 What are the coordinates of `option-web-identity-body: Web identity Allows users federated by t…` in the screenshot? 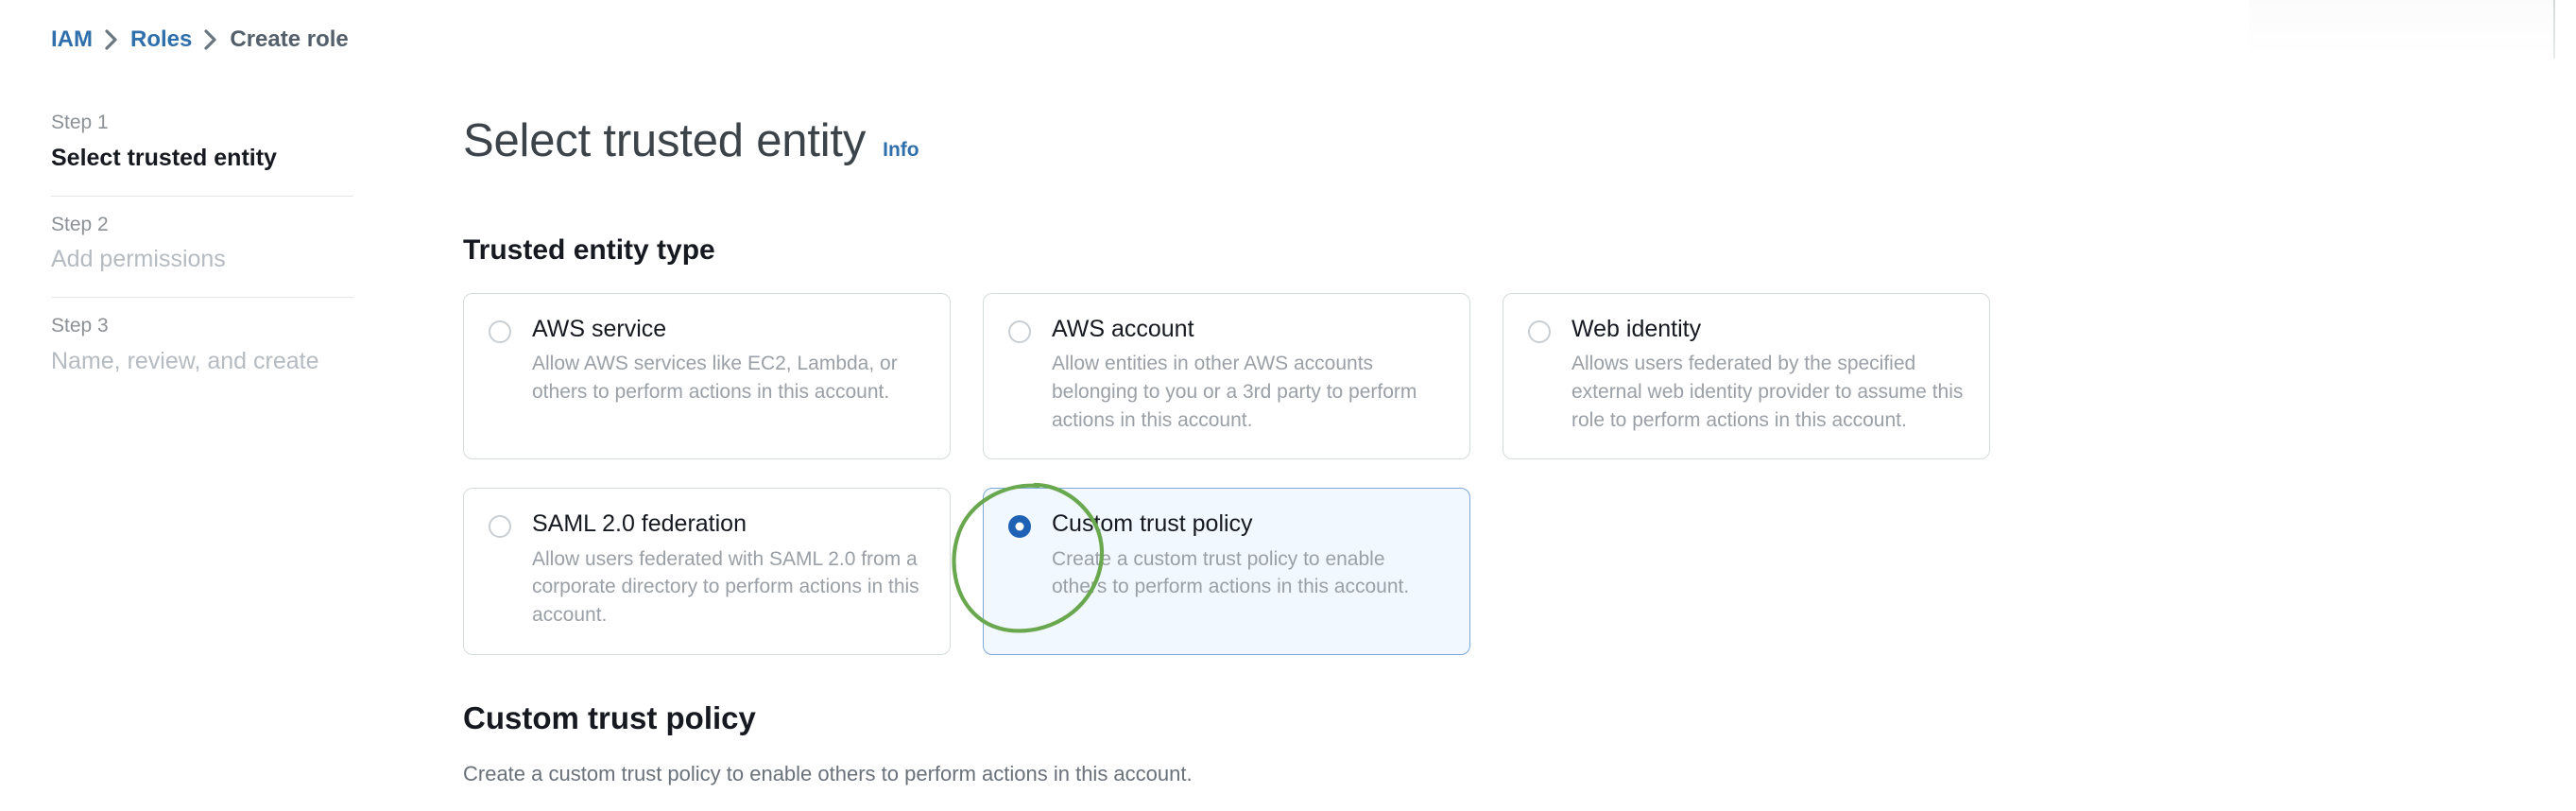 It's located at (1768, 375).